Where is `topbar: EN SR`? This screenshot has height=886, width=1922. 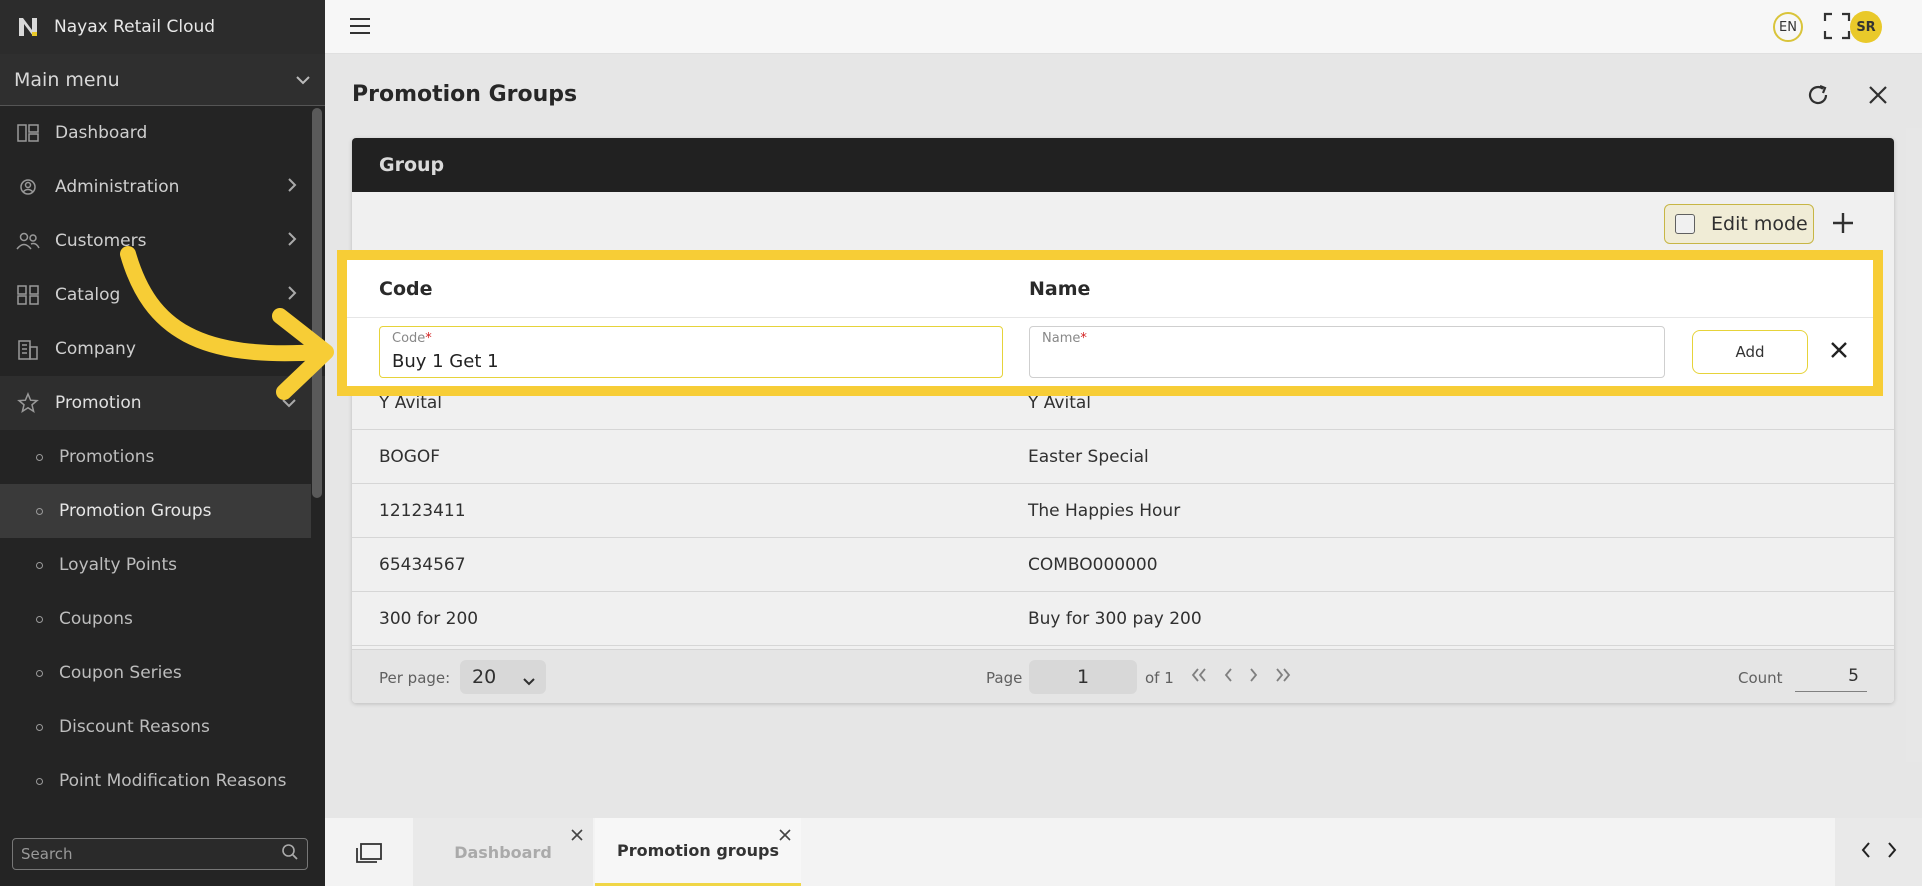 topbar: EN SR is located at coordinates (1123, 27).